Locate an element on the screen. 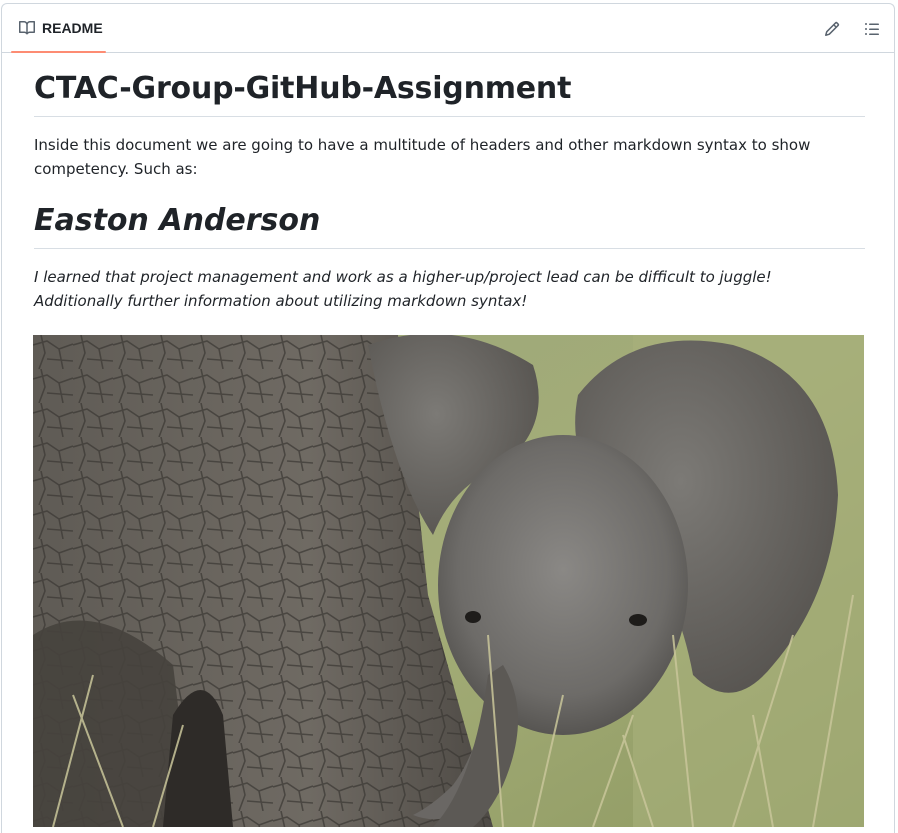 The width and height of the screenshot is (898, 833). list-unordered-icon is located at coordinates (872, 29).